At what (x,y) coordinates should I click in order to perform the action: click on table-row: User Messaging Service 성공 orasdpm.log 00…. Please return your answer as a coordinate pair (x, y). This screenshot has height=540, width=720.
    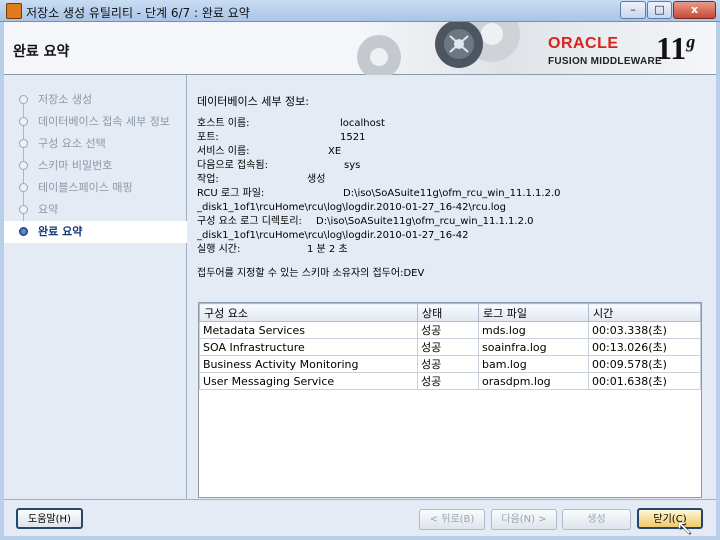
    Looking at the image, I should click on (450, 381).